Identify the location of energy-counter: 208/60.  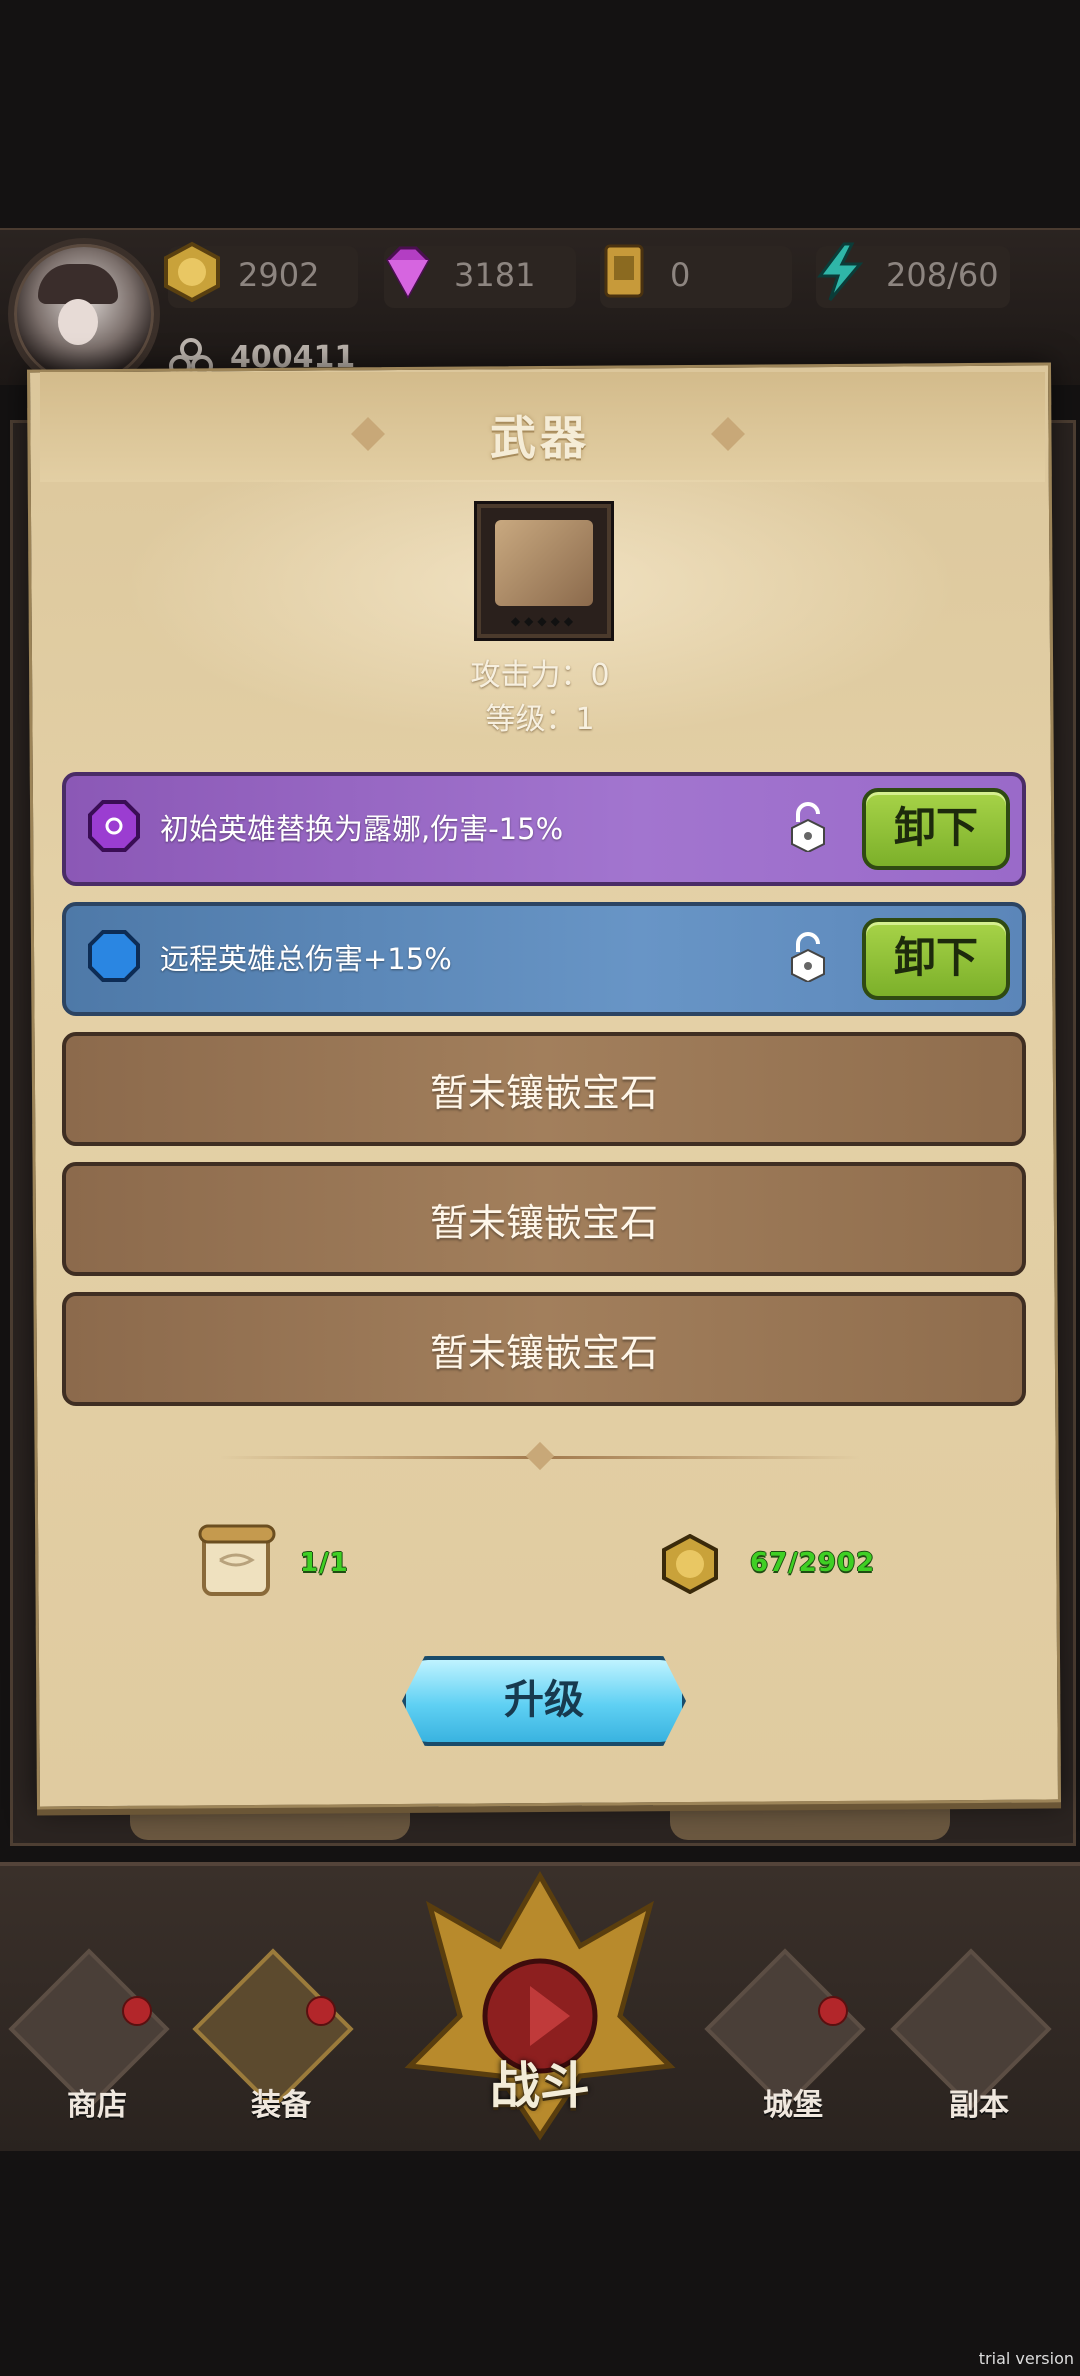
(913, 275).